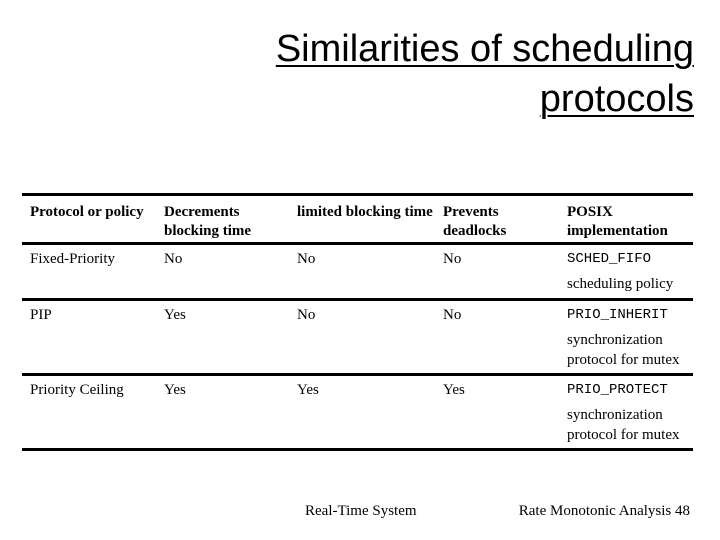 The width and height of the screenshot is (720, 540). I want to click on cell-prevents-deadlocks: Yes, so click(454, 390).